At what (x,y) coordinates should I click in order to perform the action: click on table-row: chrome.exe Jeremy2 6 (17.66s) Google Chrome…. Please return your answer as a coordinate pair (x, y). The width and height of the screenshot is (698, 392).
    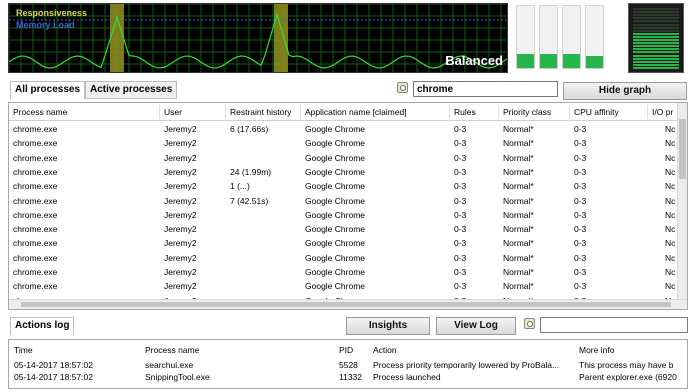
    Looking at the image, I should click on (343, 130).